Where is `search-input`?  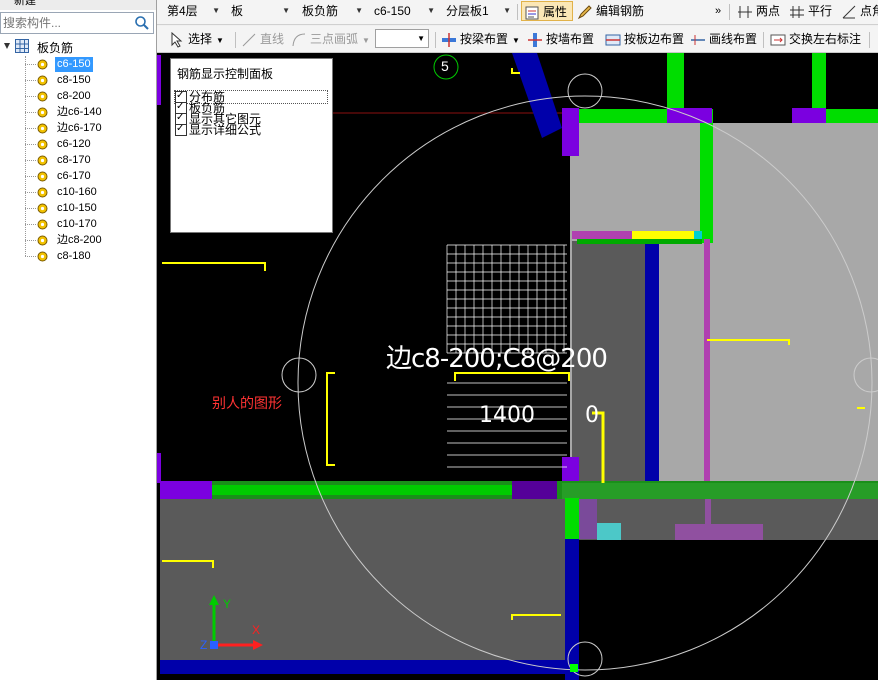
search-input is located at coordinates (66, 23).